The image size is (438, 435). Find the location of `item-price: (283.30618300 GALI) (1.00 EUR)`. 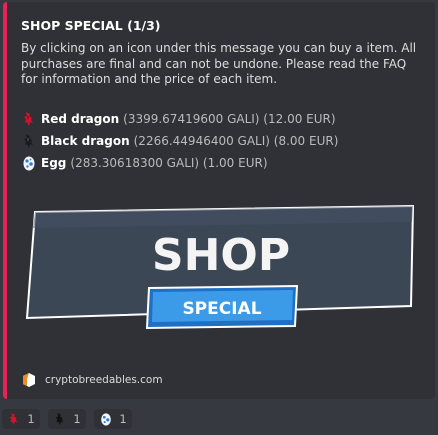

item-price: (283.30618300 GALI) (1.00 EUR) is located at coordinates (169, 163).